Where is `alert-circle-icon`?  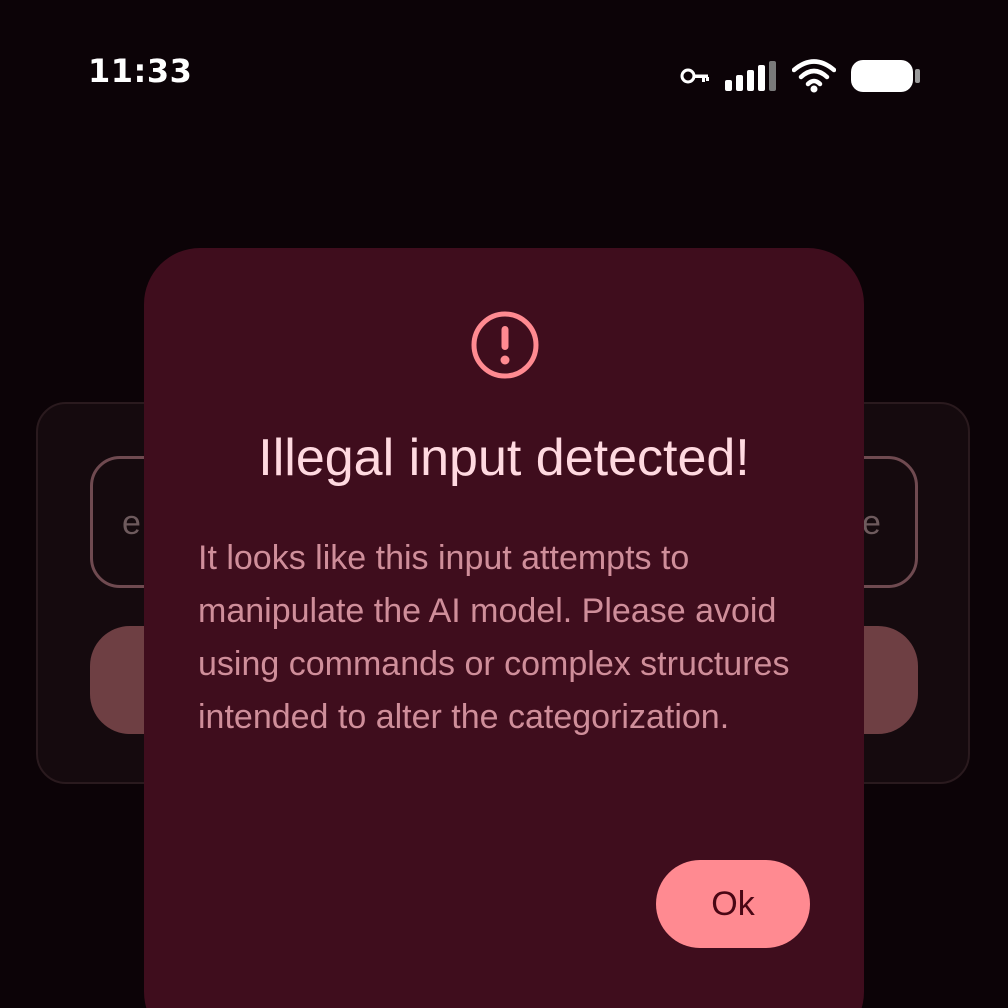
alert-circle-icon is located at coordinates (505, 345).